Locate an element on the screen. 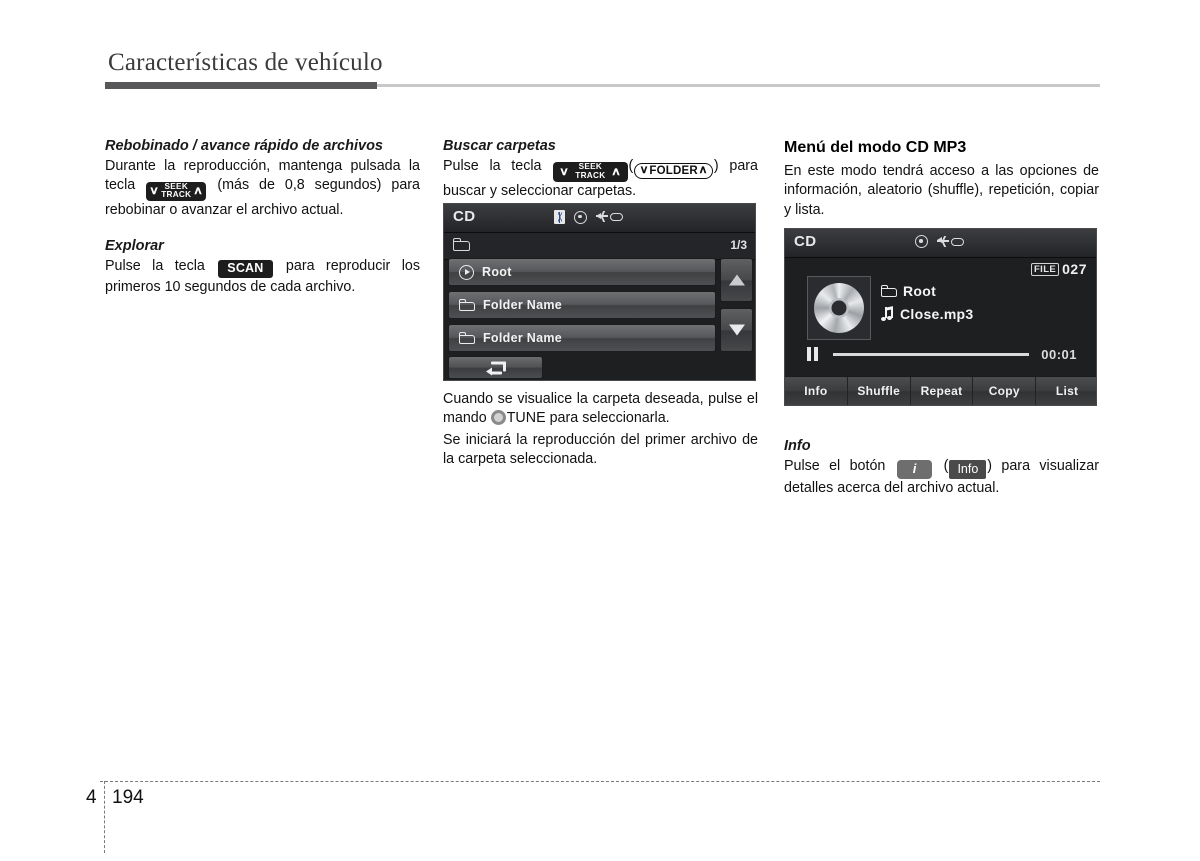 The height and width of the screenshot is (861, 1200). track-metadata: Root Close.mp3 is located at coordinates (927, 306).